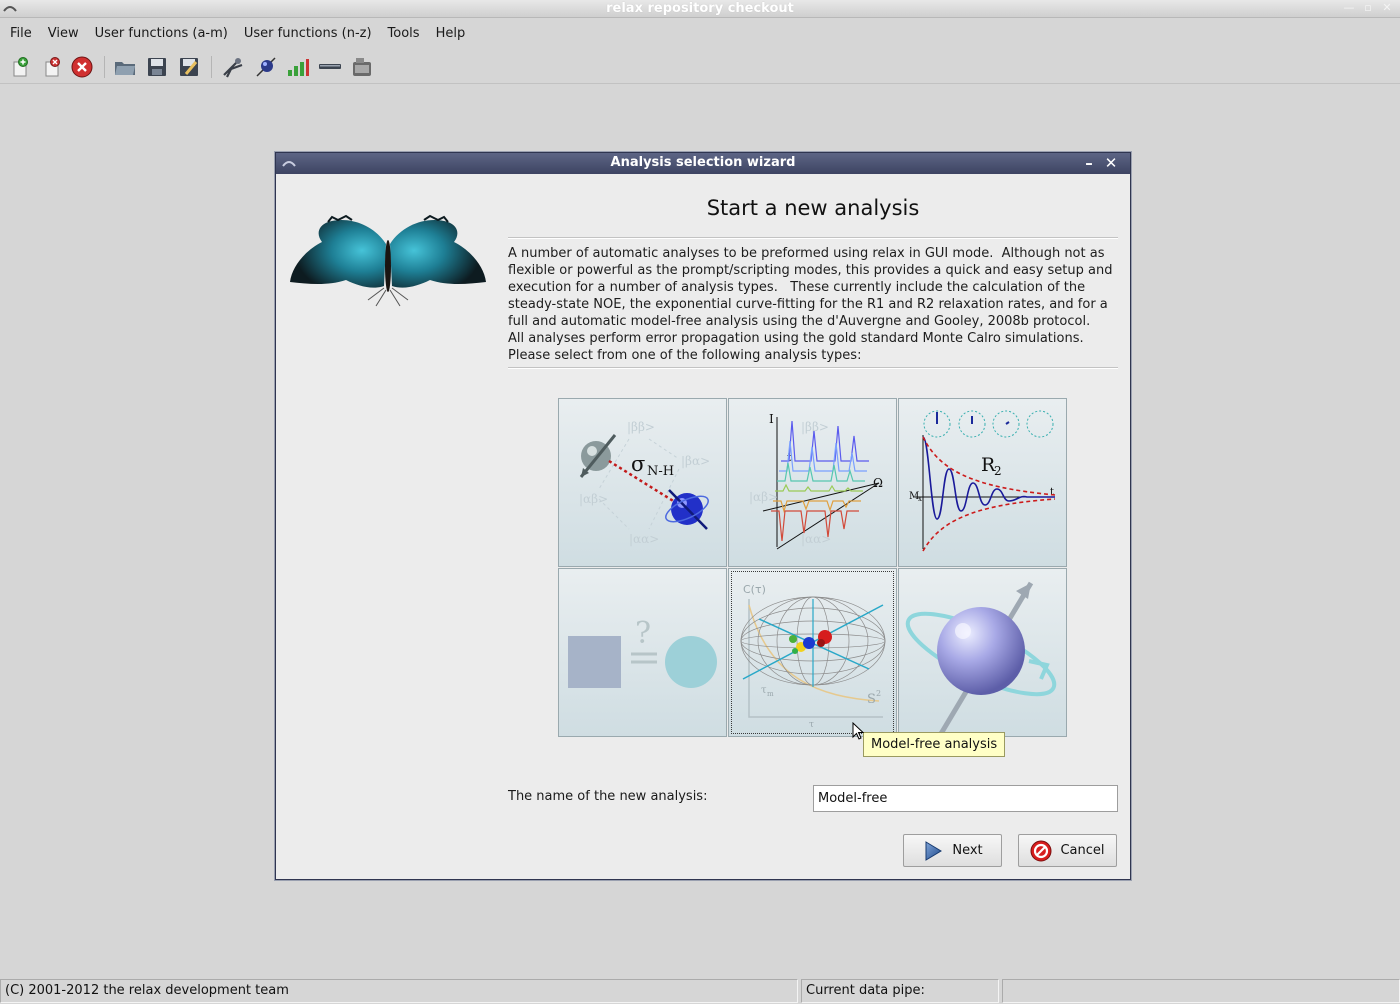 This screenshot has width=1400, height=1004. Describe the element at coordinates (813, 368) in the screenshot. I see `description-divider` at that location.